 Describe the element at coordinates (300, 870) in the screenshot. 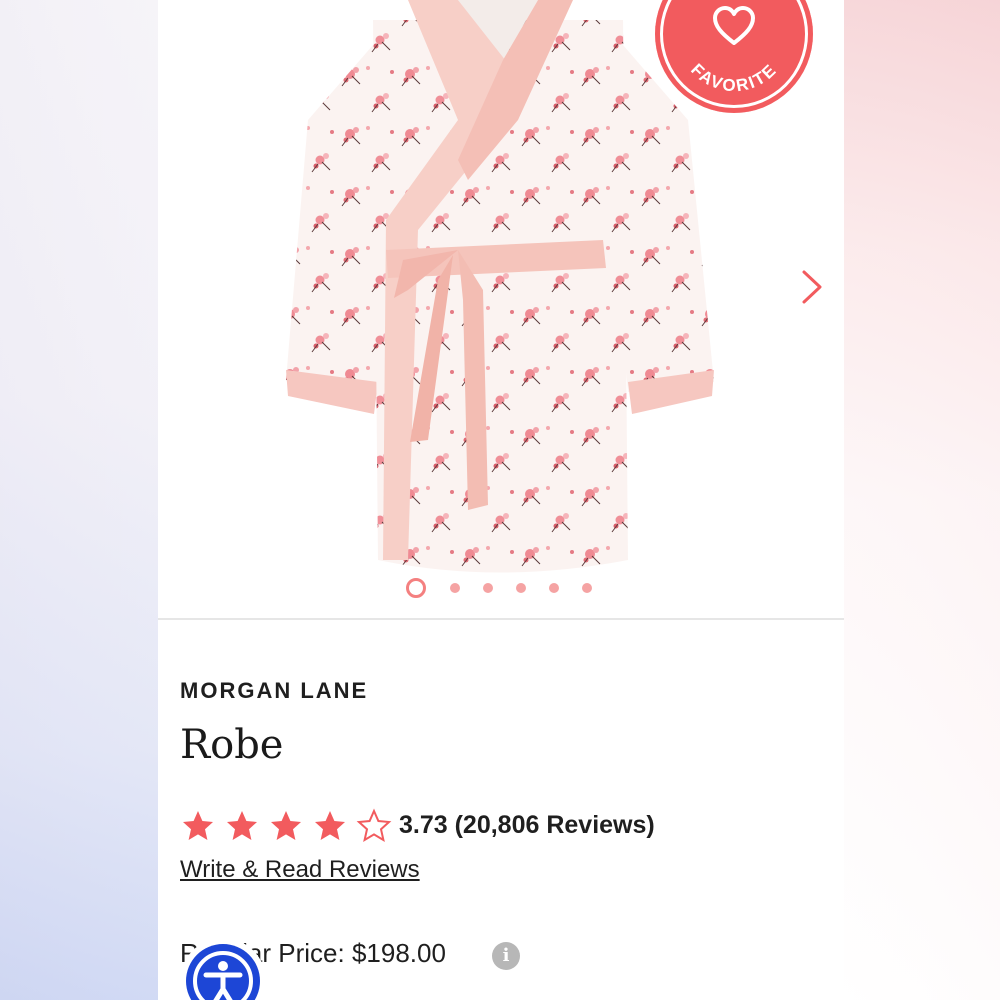

I see `write-read-reviews-link: Write & Read Reviews` at that location.